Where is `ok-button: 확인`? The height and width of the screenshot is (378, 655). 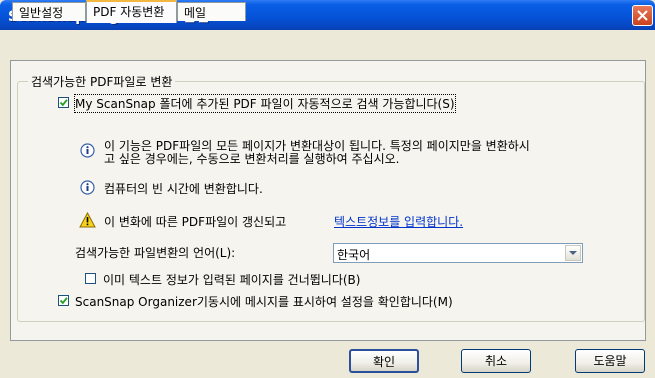 ok-button: 확인 is located at coordinates (384, 361).